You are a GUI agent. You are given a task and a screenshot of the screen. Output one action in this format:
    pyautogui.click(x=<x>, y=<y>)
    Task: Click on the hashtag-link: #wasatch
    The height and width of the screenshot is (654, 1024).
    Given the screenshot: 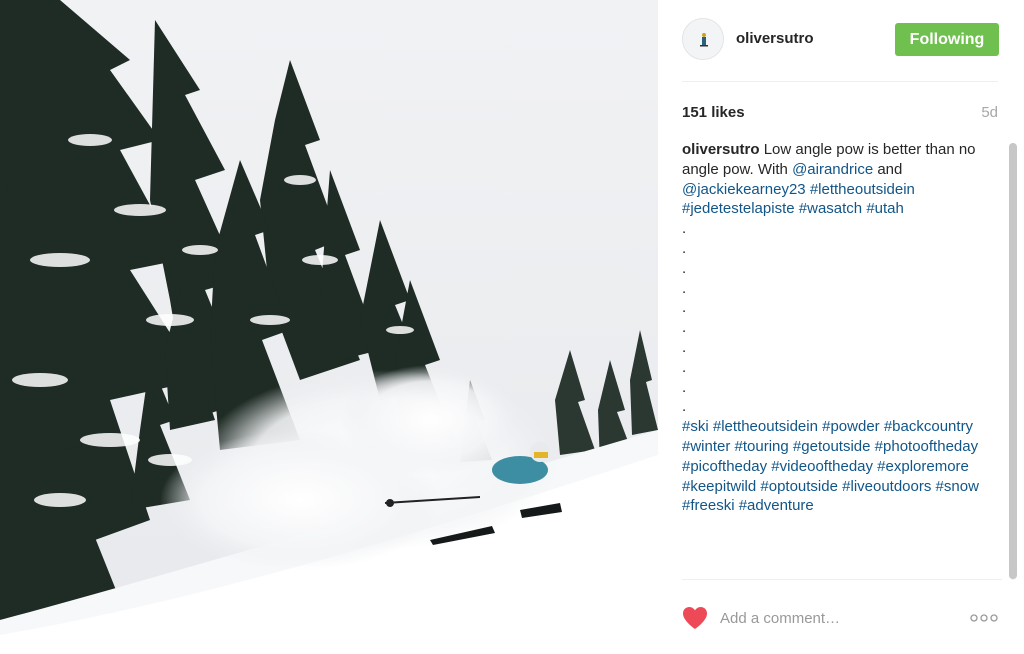 What is the action you would take?
    pyautogui.click(x=830, y=208)
    